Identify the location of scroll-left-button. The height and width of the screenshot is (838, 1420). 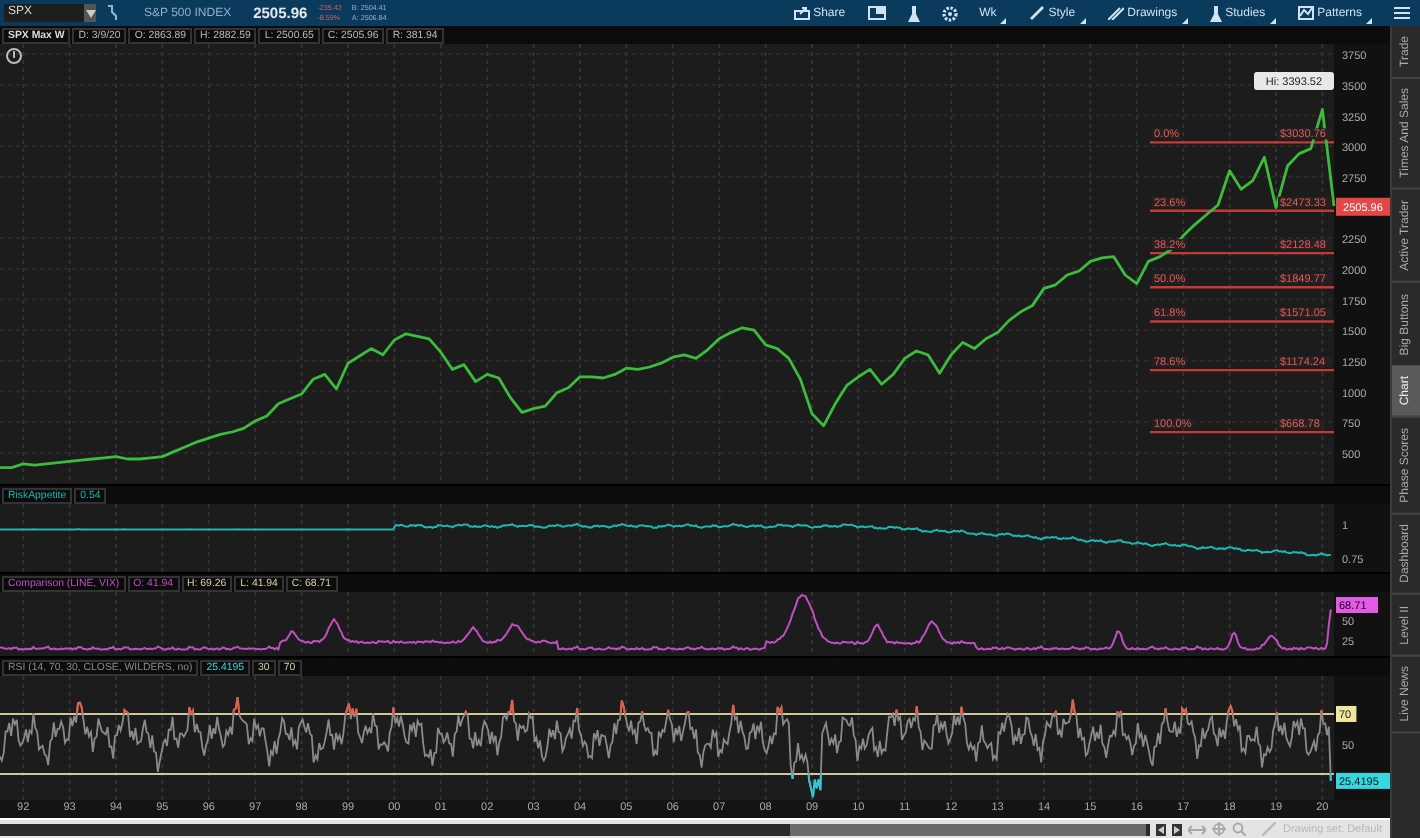
(1161, 829).